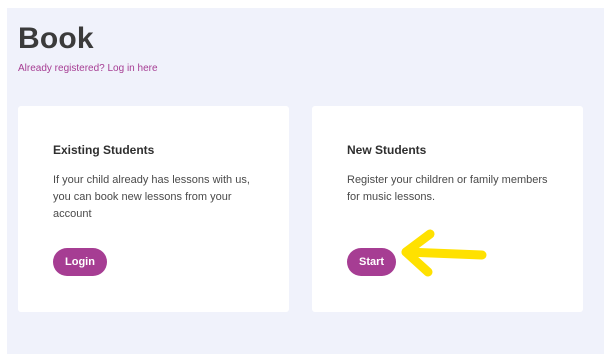  I want to click on login-button: Login, so click(80, 262).